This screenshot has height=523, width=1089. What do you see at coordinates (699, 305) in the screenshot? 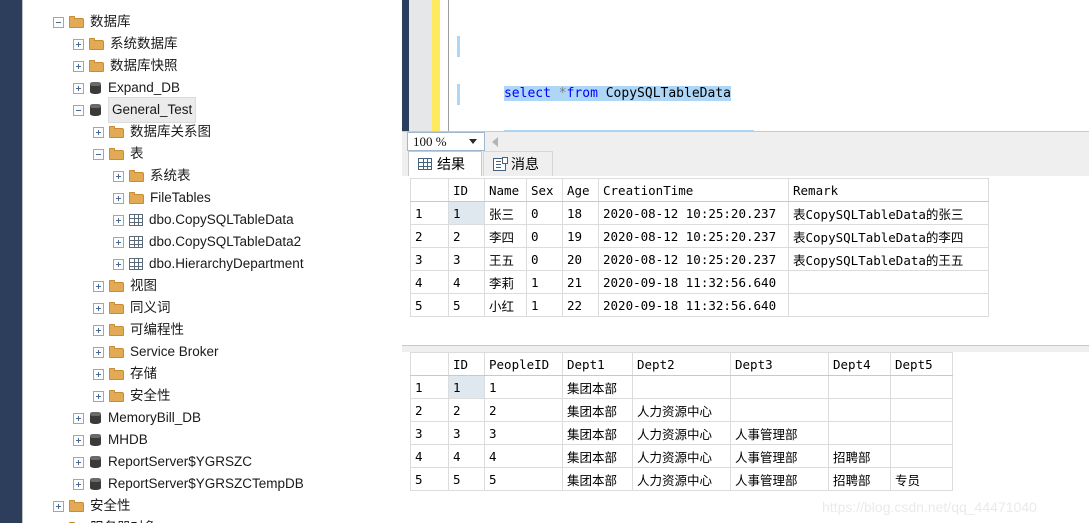
I see `table-row: 5 5 小红 1 22 2020-09-18 11:32:56.640` at bounding box center [699, 305].